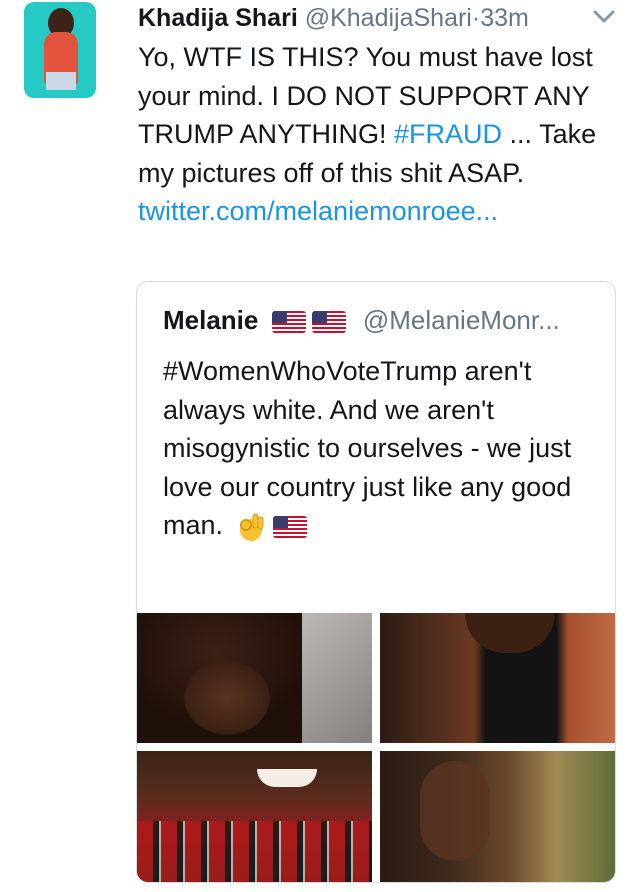 Image resolution: width=640 pixels, height=892 pixels. Describe the element at coordinates (252, 527) in the screenshot. I see `ok-hand-icon` at that location.